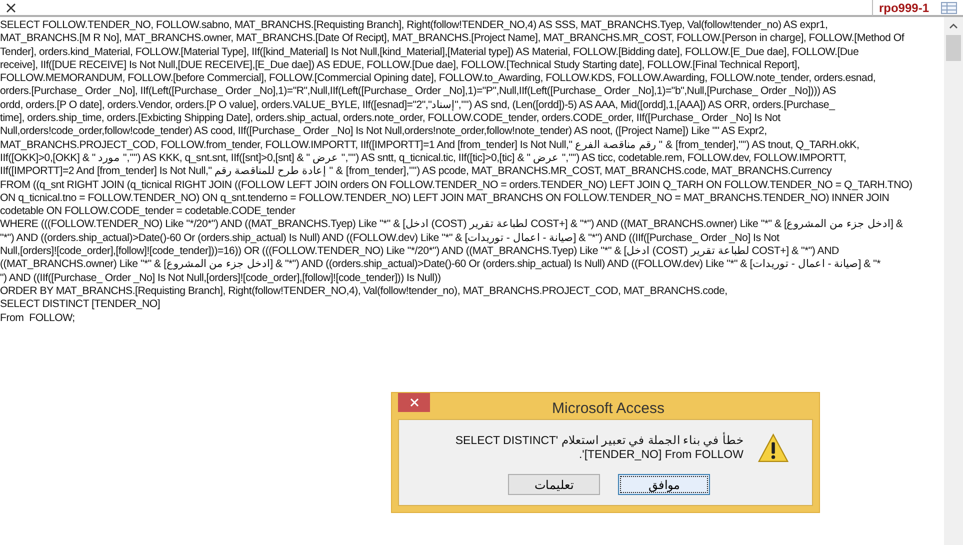 The image size is (963, 545). I want to click on sql-line: receive], IIf([DUE RECEIVE] Is Not Null,[DUE RECEIVE],[E_Due dae]) AS EDUE, FOLLOW.[Due dae], FOLLOW.[Technical Study Starting date], FOLLOW.[Final Technical Report],, so click(400, 65).